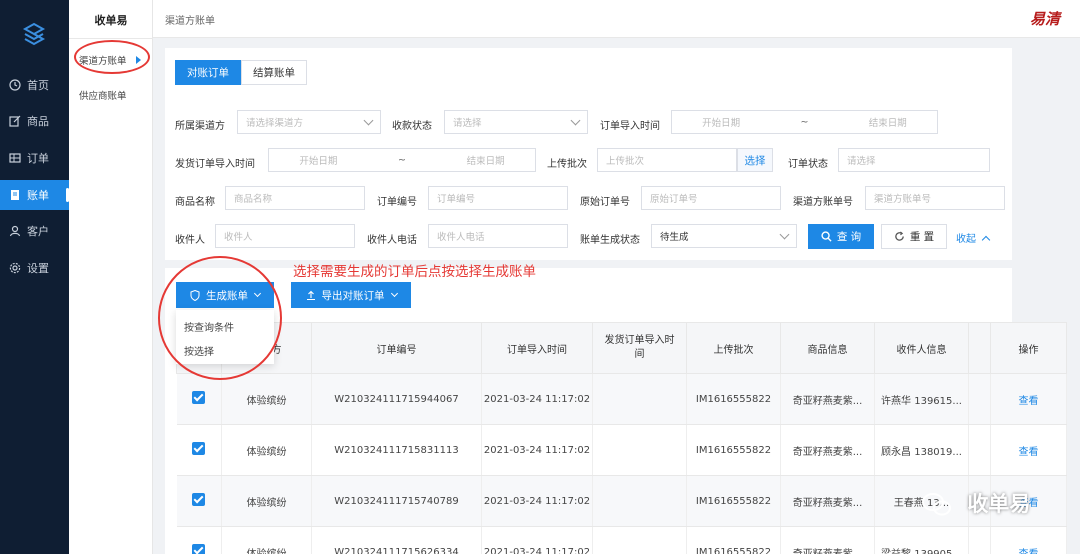 The width and height of the screenshot is (1080, 554). What do you see at coordinates (15, 268) in the screenshot?
I see `gear-icon` at bounding box center [15, 268].